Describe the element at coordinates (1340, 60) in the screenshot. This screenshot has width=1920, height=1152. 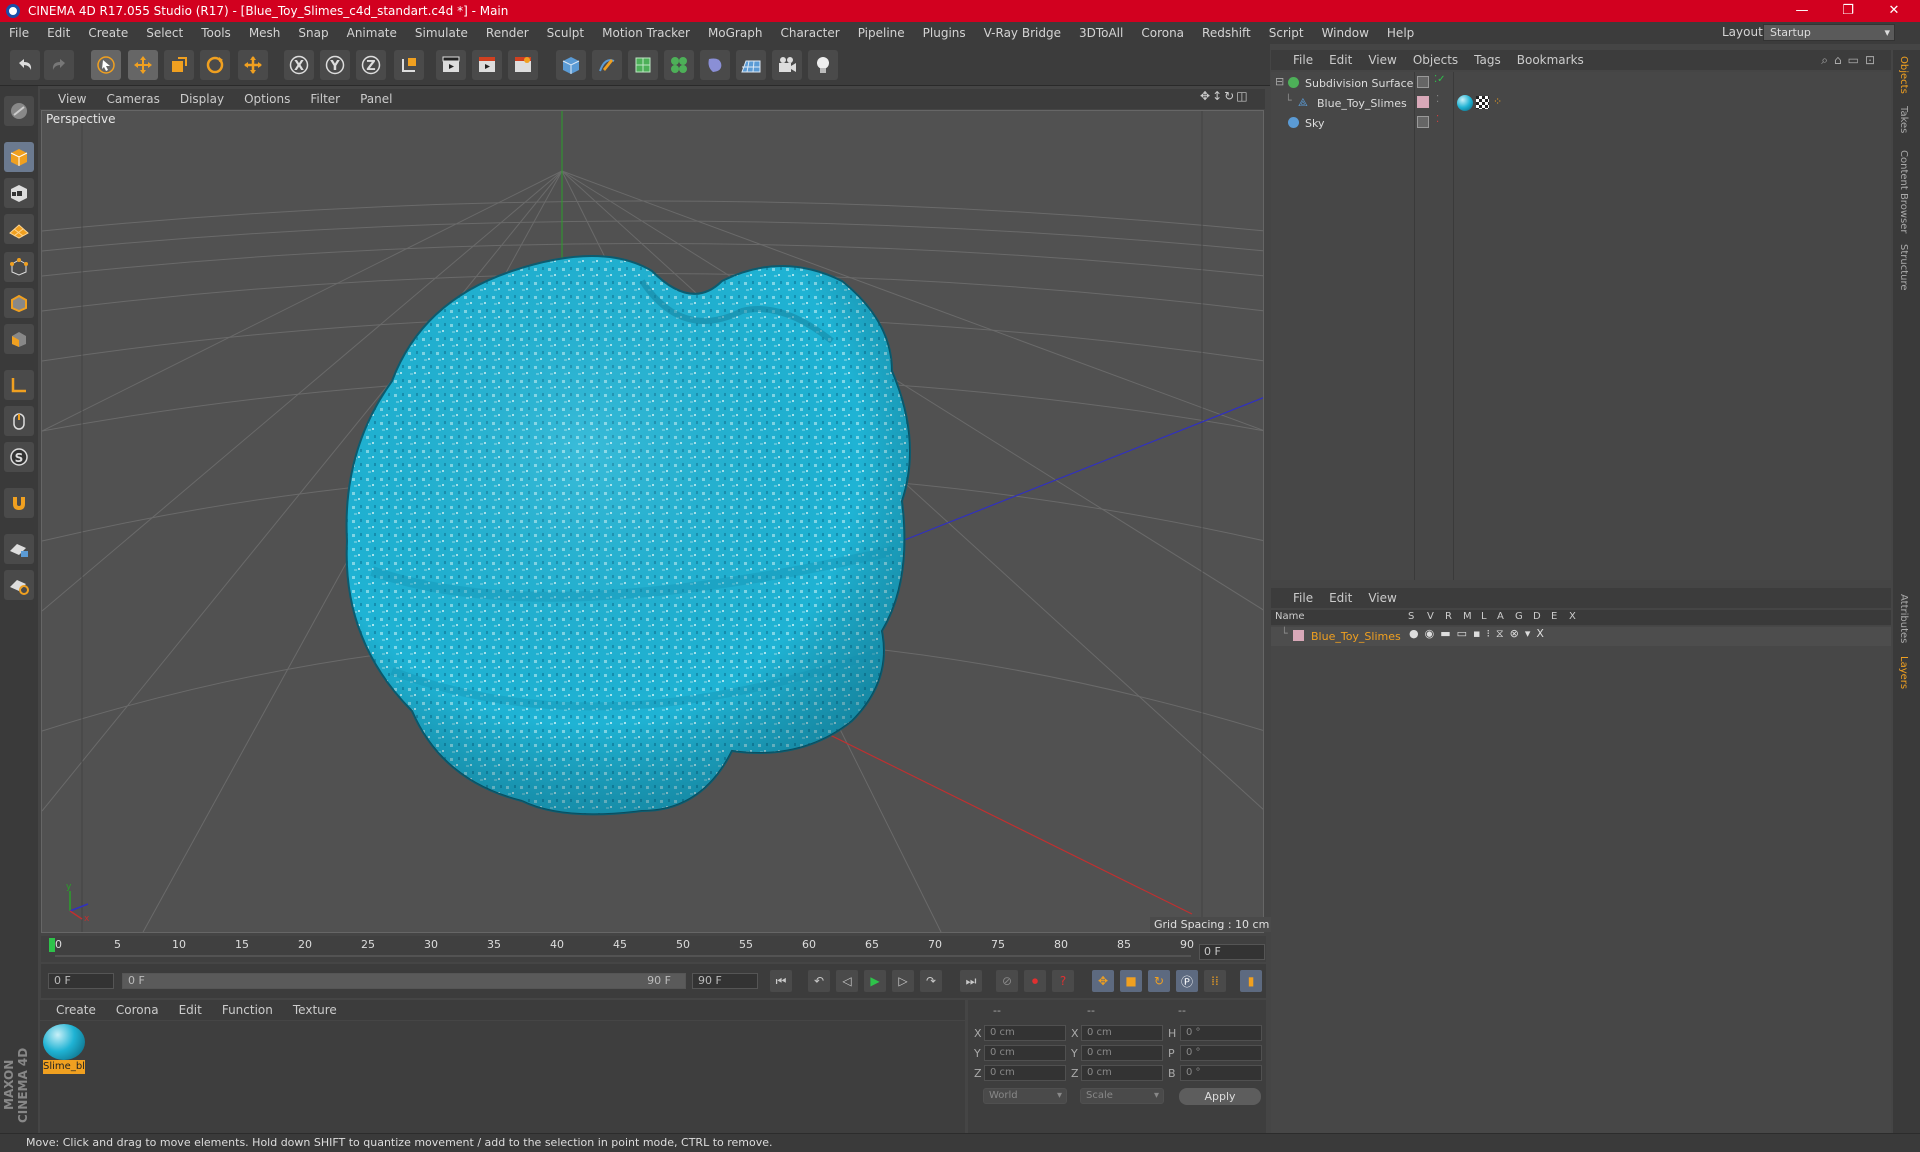
I see `object-menu-edit: Edit` at that location.